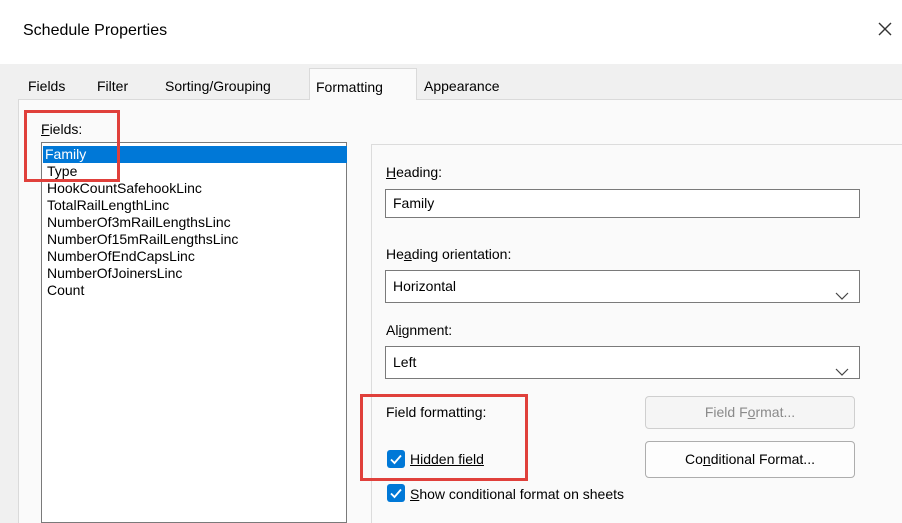 The image size is (902, 523). Describe the element at coordinates (107, 205) in the screenshot. I see `list-item-total-rail-length: TotalRailLengthLinc` at that location.